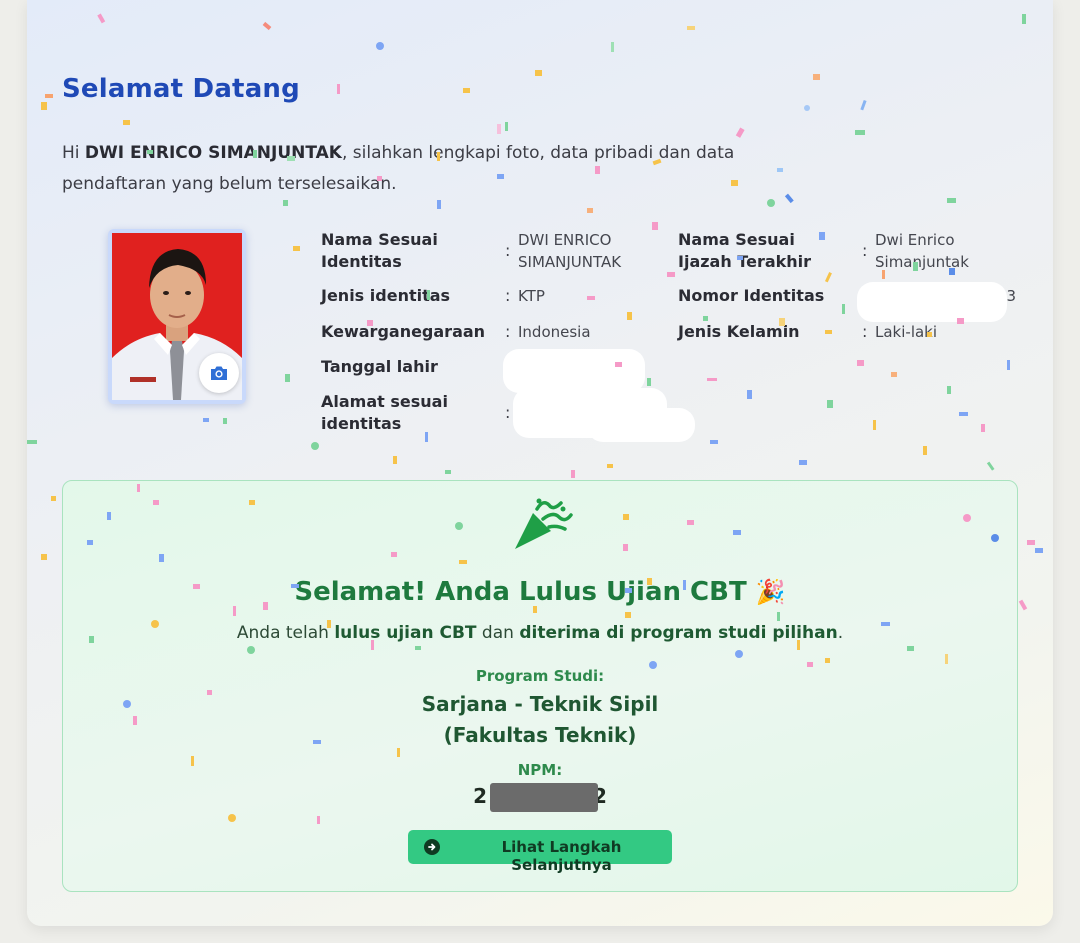 The image size is (1080, 943). Describe the element at coordinates (379, 366) in the screenshot. I see `label-tanggal-lahir: Tanggal lahir` at that location.